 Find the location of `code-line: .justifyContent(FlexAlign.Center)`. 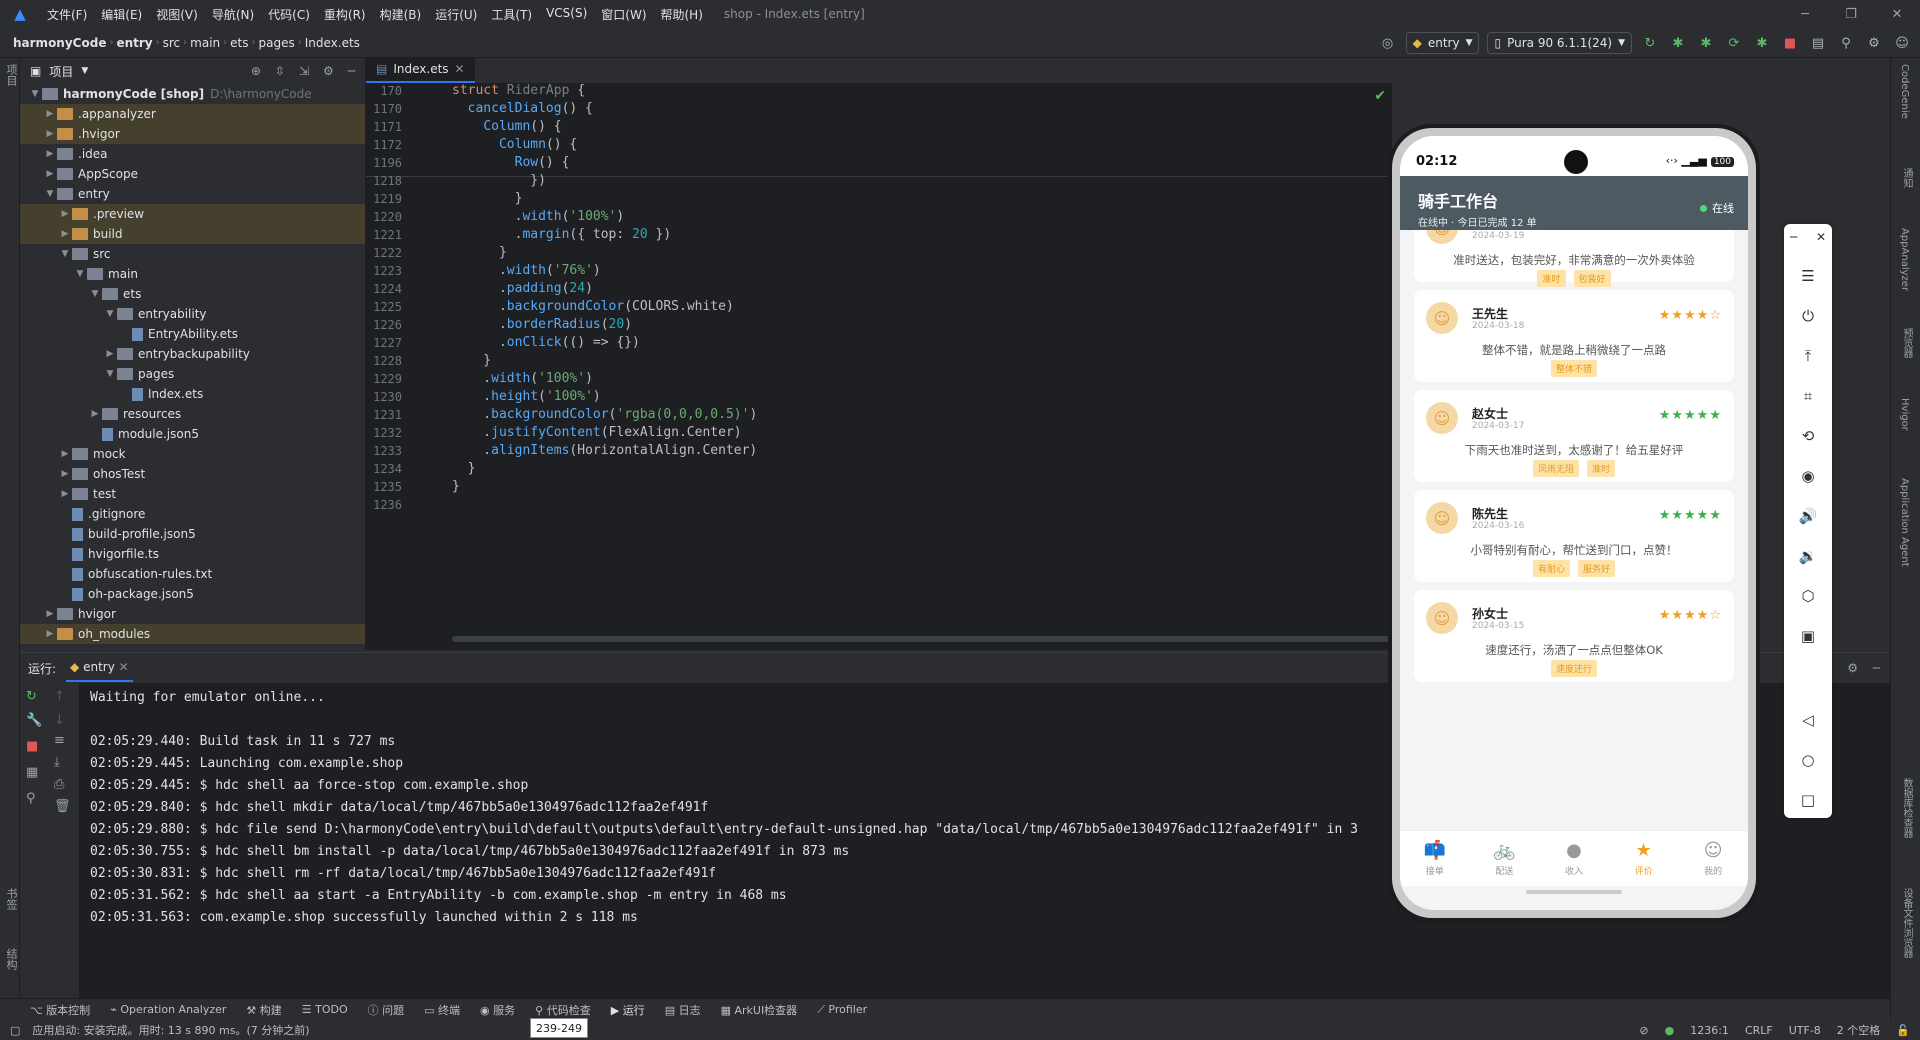

code-line: .justifyContent(FlexAlign.Center) is located at coordinates (596, 432).